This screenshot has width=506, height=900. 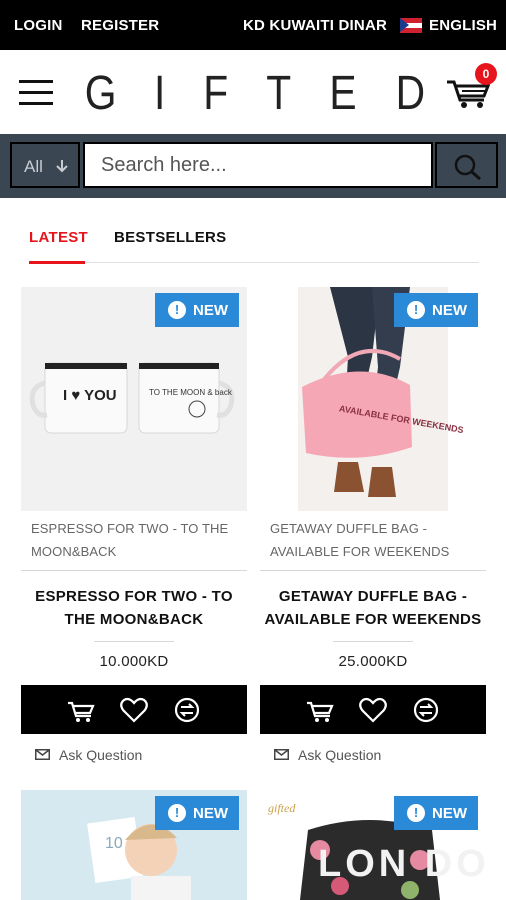 What do you see at coordinates (411, 25) in the screenshot?
I see `kuwait-flag-icon` at bounding box center [411, 25].